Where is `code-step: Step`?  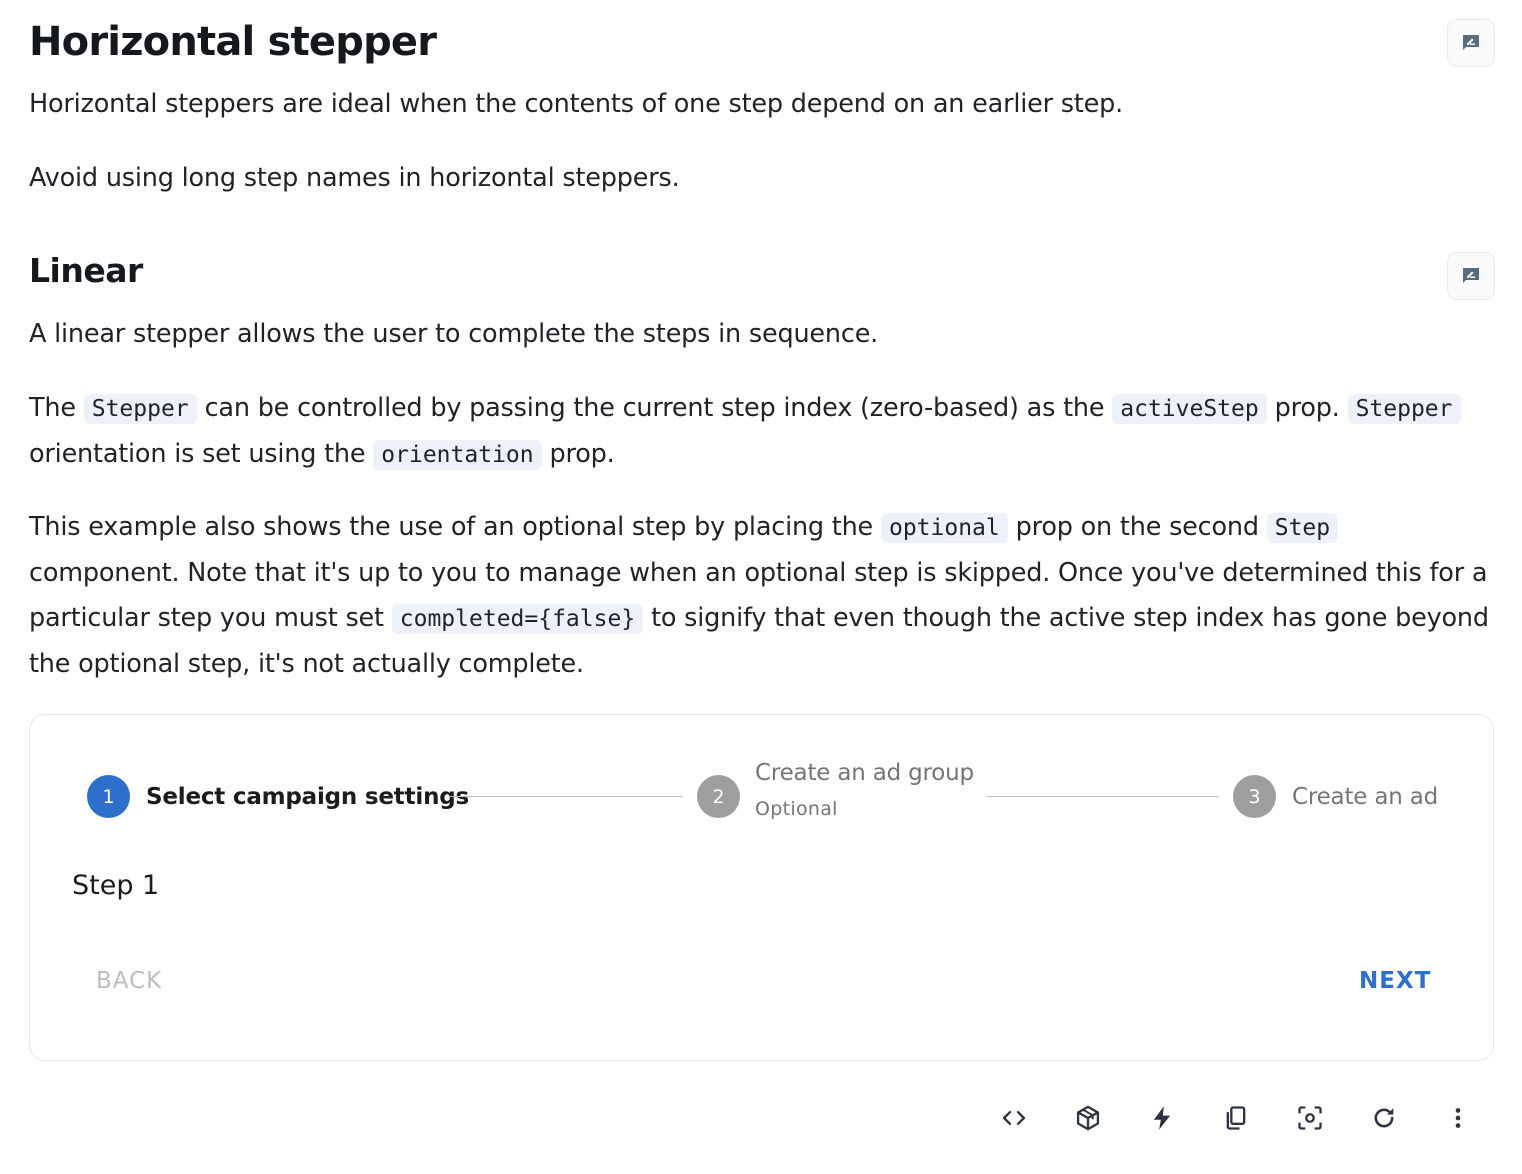
code-step: Step is located at coordinates (1302, 528).